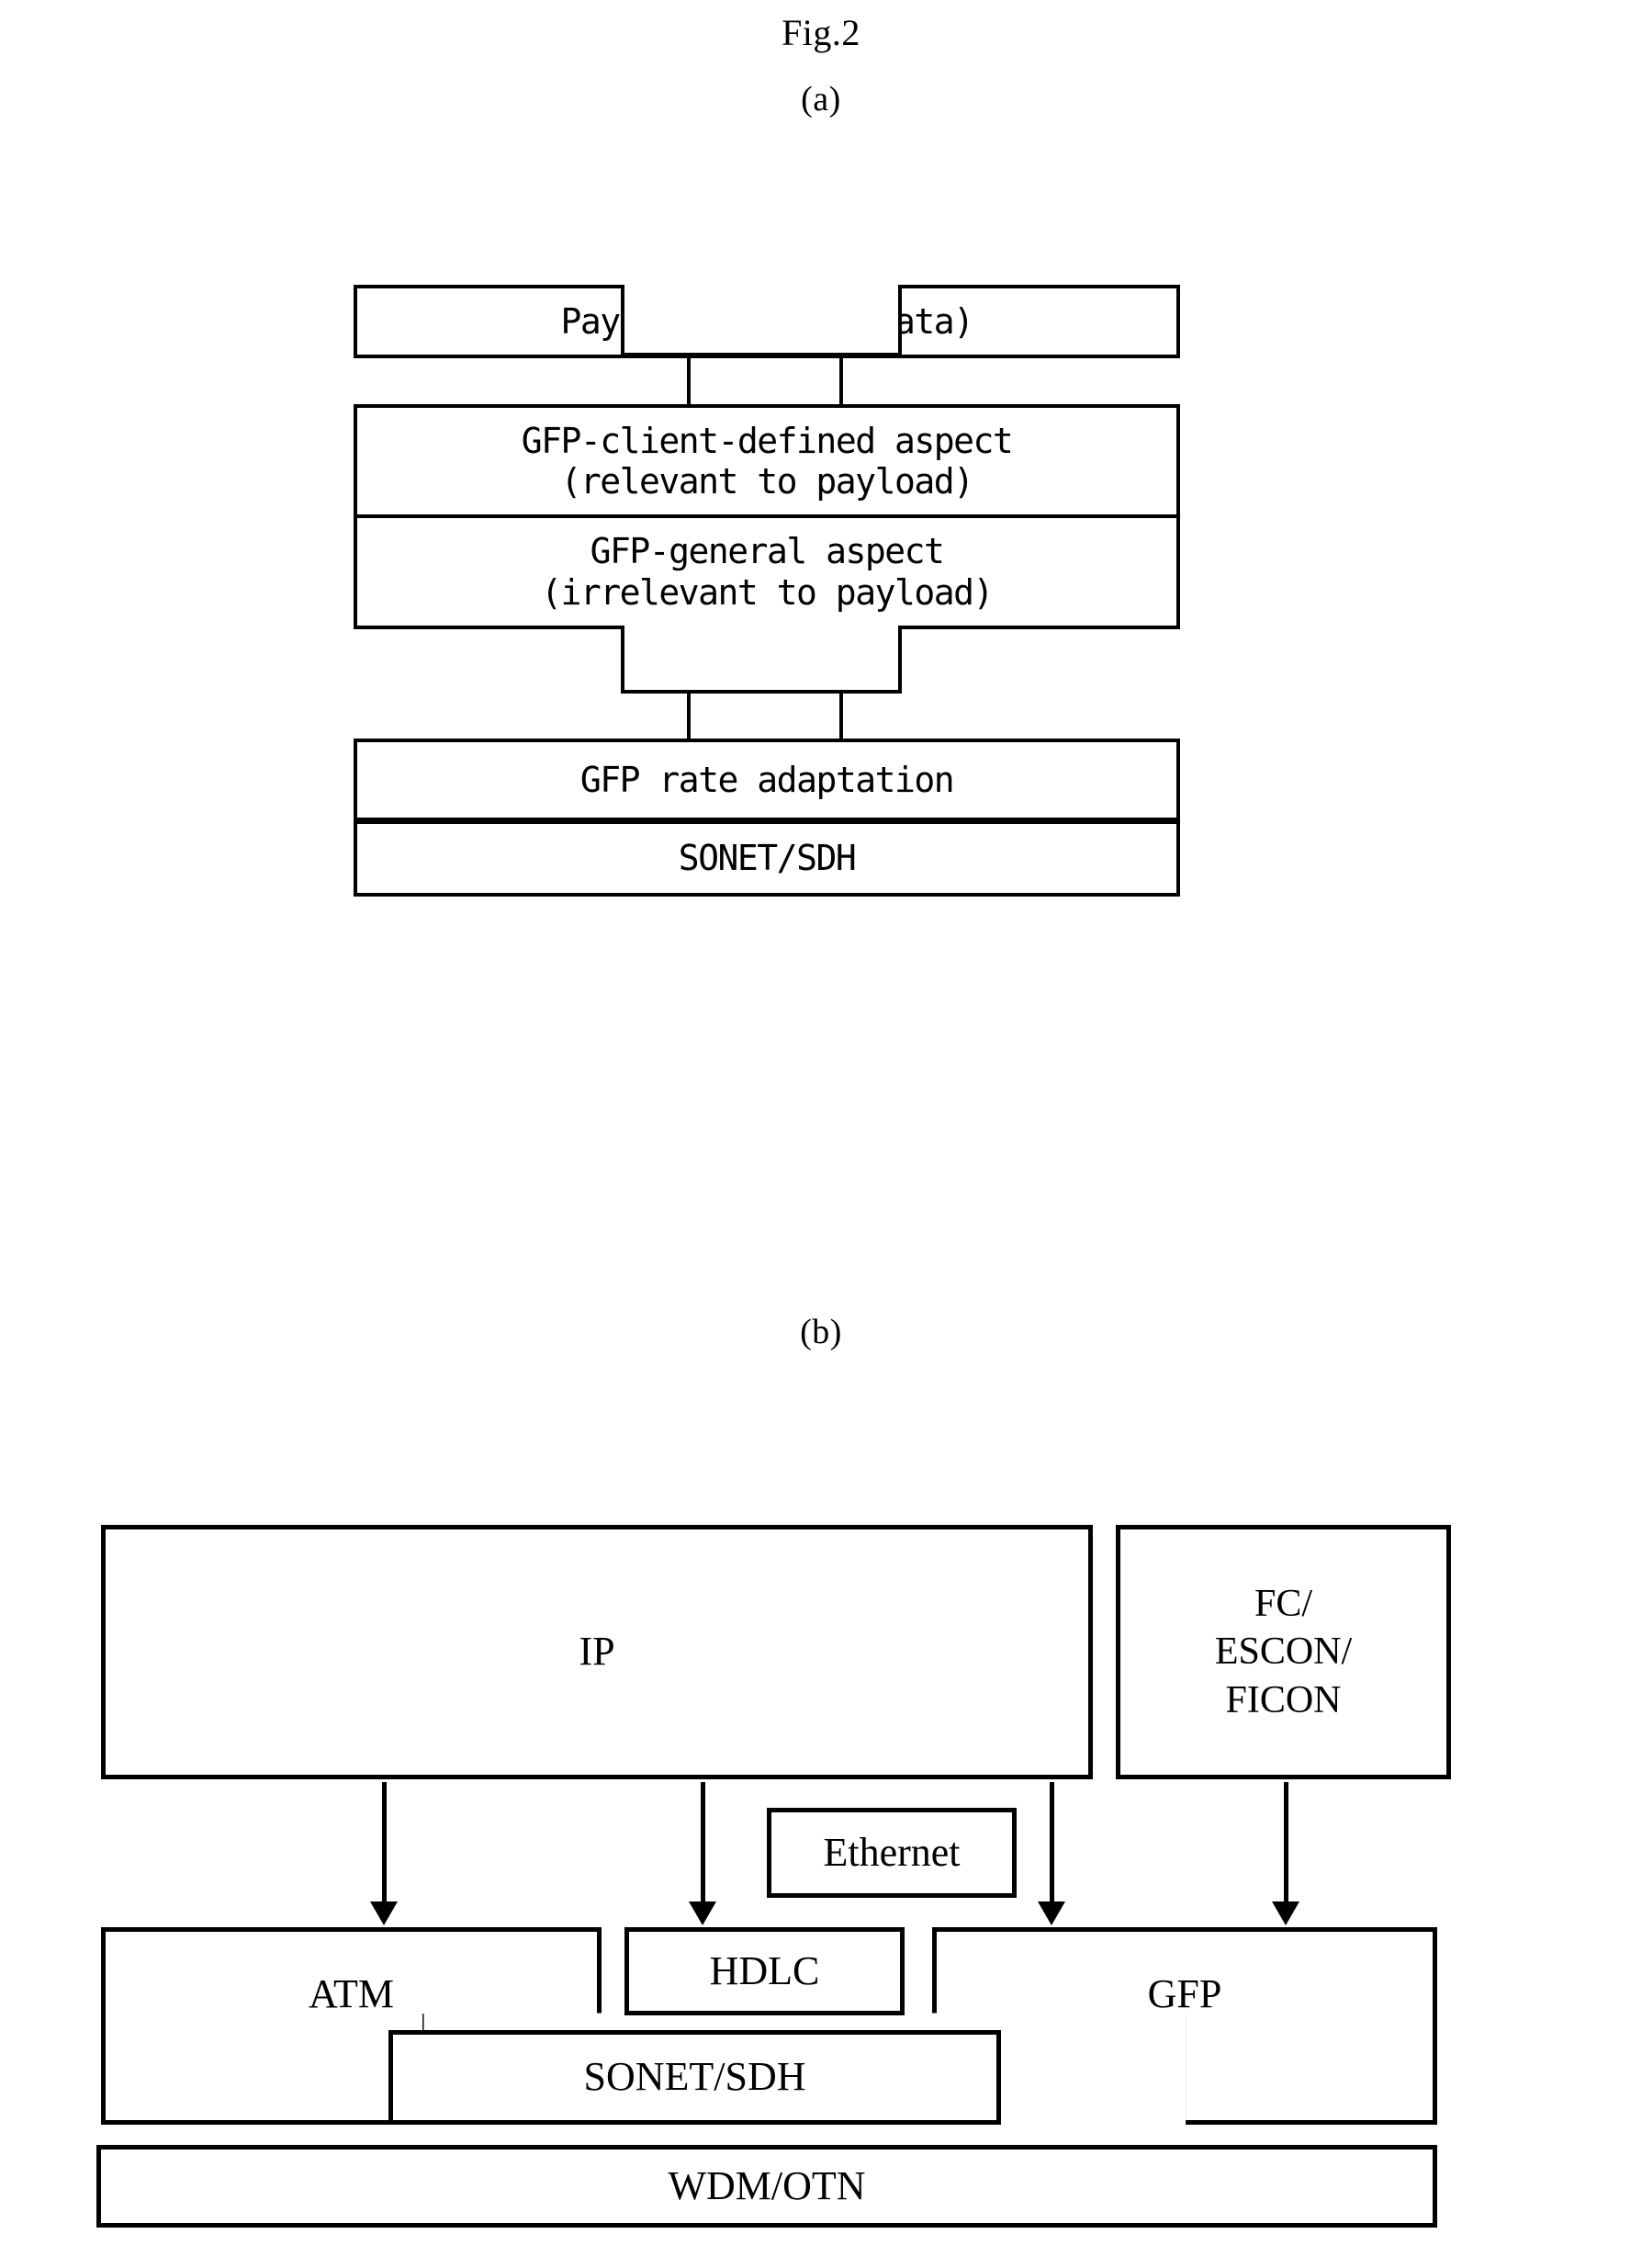 The image size is (1642, 2268). What do you see at coordinates (892, 1853) in the screenshot?
I see `box-ethernet: Ethernet` at bounding box center [892, 1853].